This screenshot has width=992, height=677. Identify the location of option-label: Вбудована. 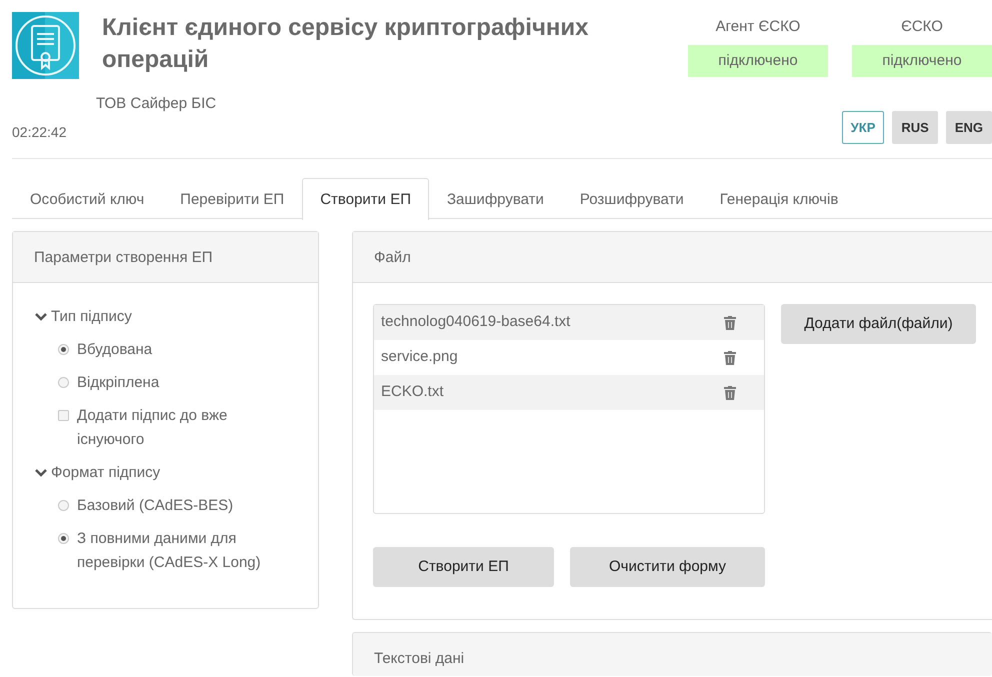
(115, 350).